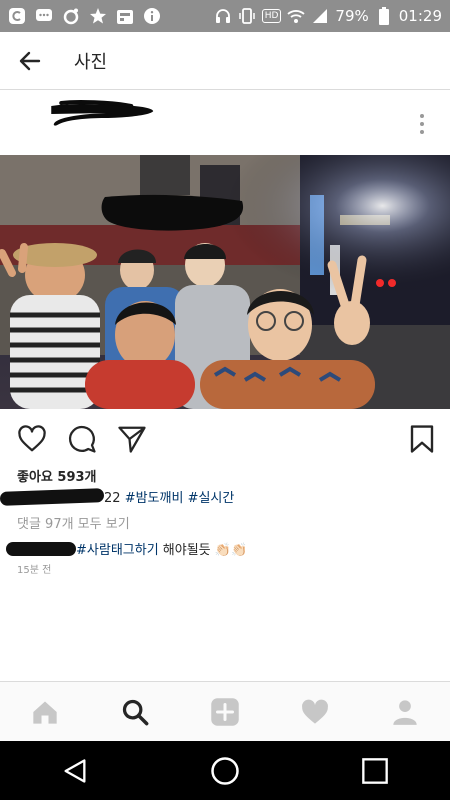 This screenshot has width=450, height=800. I want to click on post-actions, so click(225, 440).